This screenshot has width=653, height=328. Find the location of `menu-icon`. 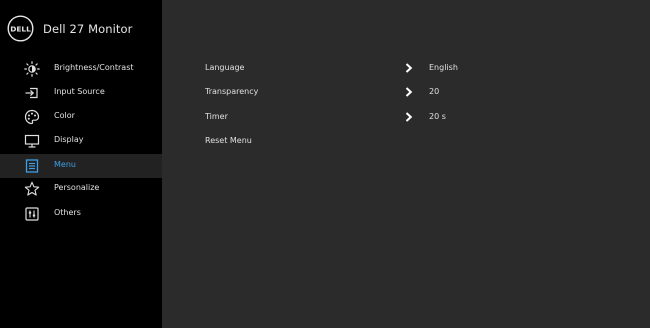

menu-icon is located at coordinates (32, 166).